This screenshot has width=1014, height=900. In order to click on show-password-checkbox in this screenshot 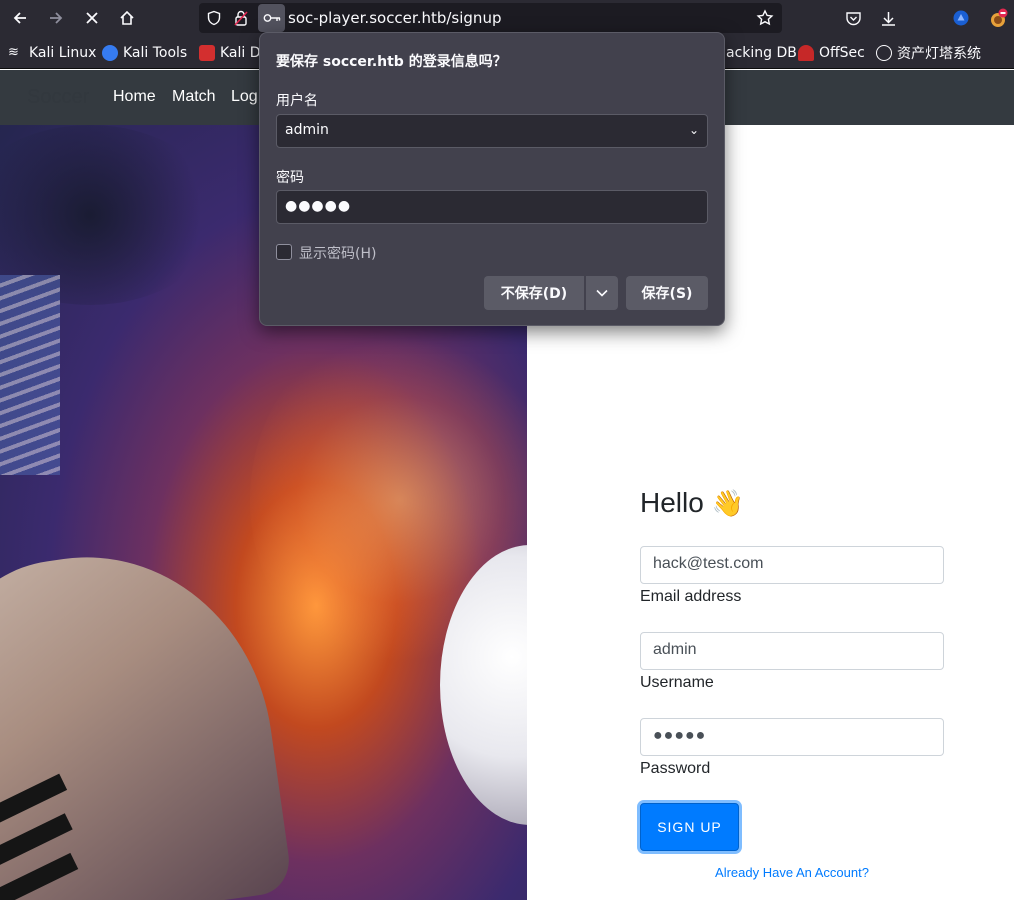, I will do `click(284, 252)`.